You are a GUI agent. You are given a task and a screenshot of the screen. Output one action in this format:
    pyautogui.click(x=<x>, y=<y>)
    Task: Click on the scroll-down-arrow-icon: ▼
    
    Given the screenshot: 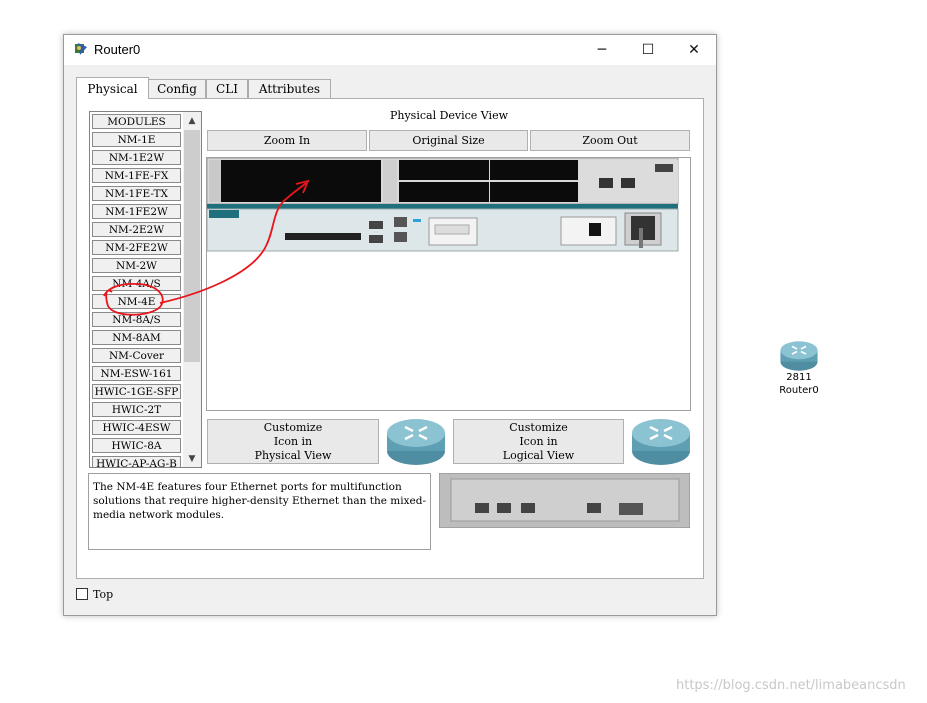 What is the action you would take?
    pyautogui.click(x=192, y=458)
    